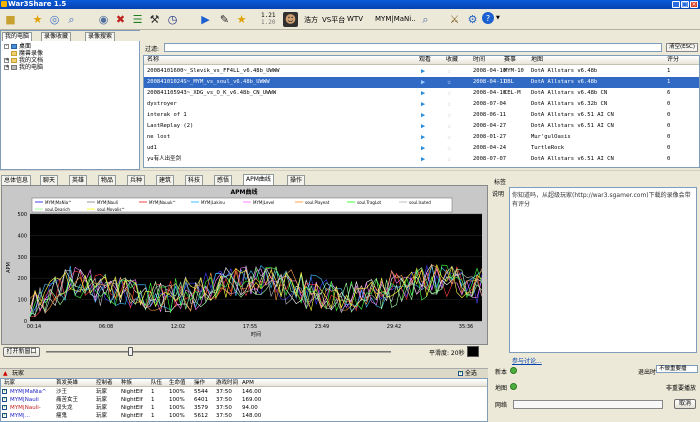 This screenshot has height=422, width=700. Describe the element at coordinates (311, 20) in the screenshot. I see `platform-filter-1: 浩方` at that location.